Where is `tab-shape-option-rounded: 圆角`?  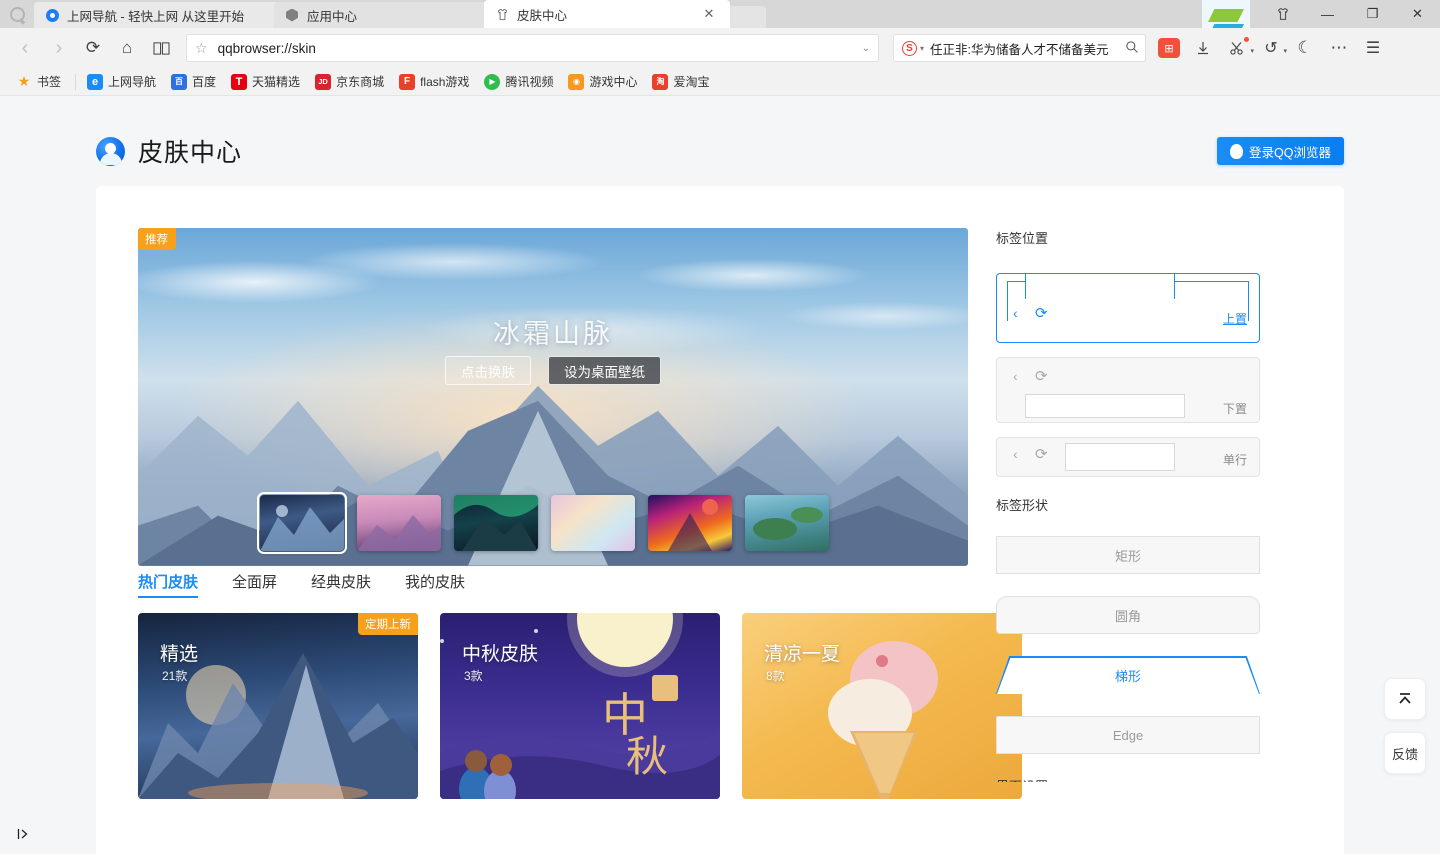 tab-shape-option-rounded: 圆角 is located at coordinates (1128, 615).